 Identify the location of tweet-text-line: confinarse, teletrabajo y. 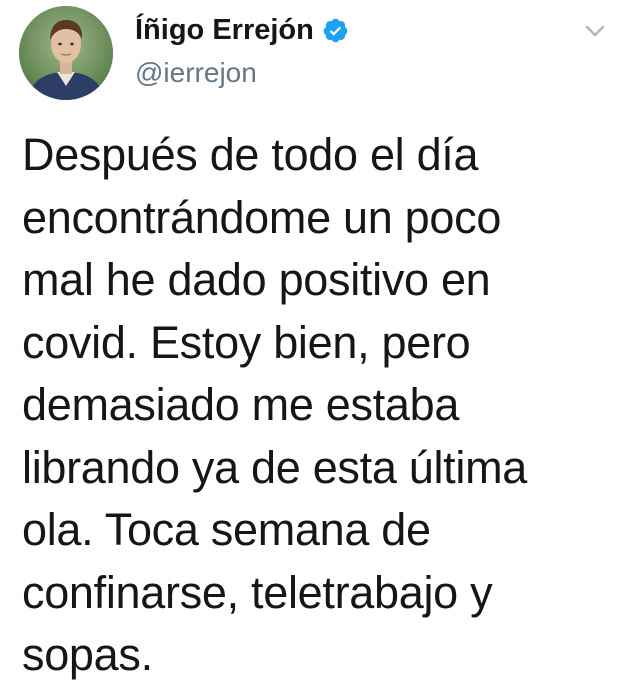
(257, 592).